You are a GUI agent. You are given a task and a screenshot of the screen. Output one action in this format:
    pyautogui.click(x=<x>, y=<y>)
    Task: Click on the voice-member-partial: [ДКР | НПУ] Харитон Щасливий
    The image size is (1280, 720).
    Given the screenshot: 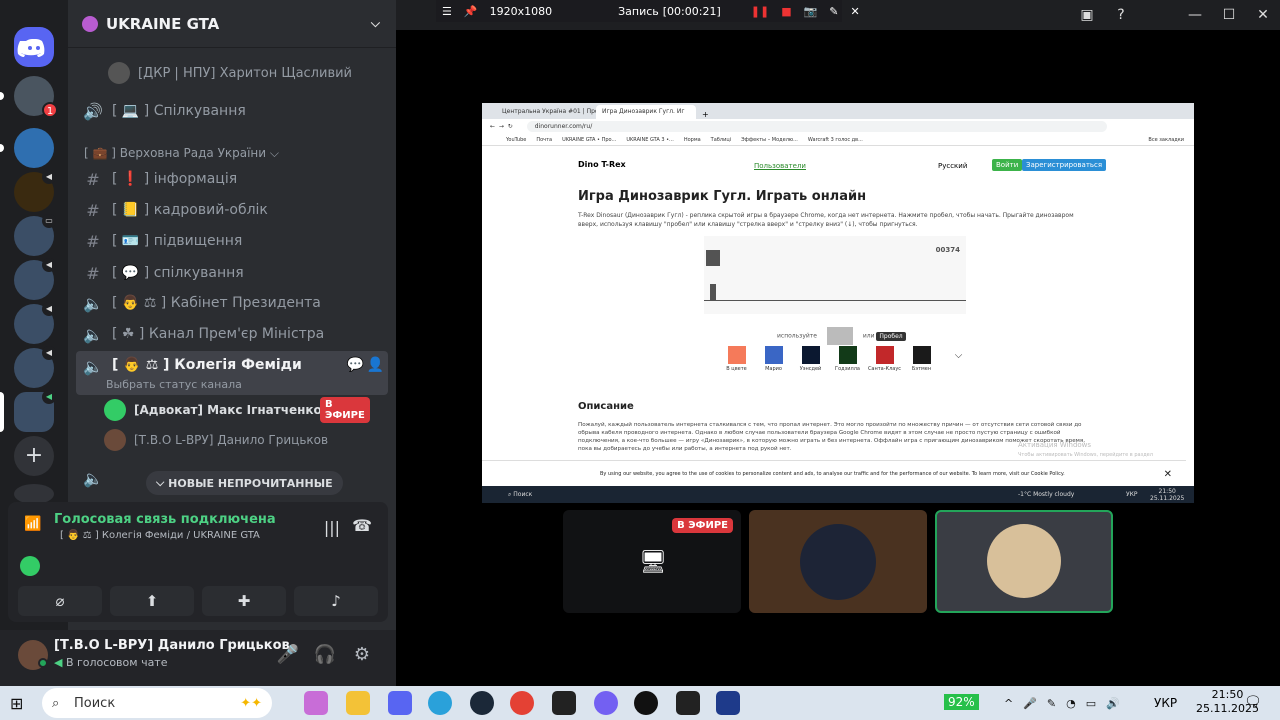 What is the action you would take?
    pyautogui.click(x=230, y=73)
    